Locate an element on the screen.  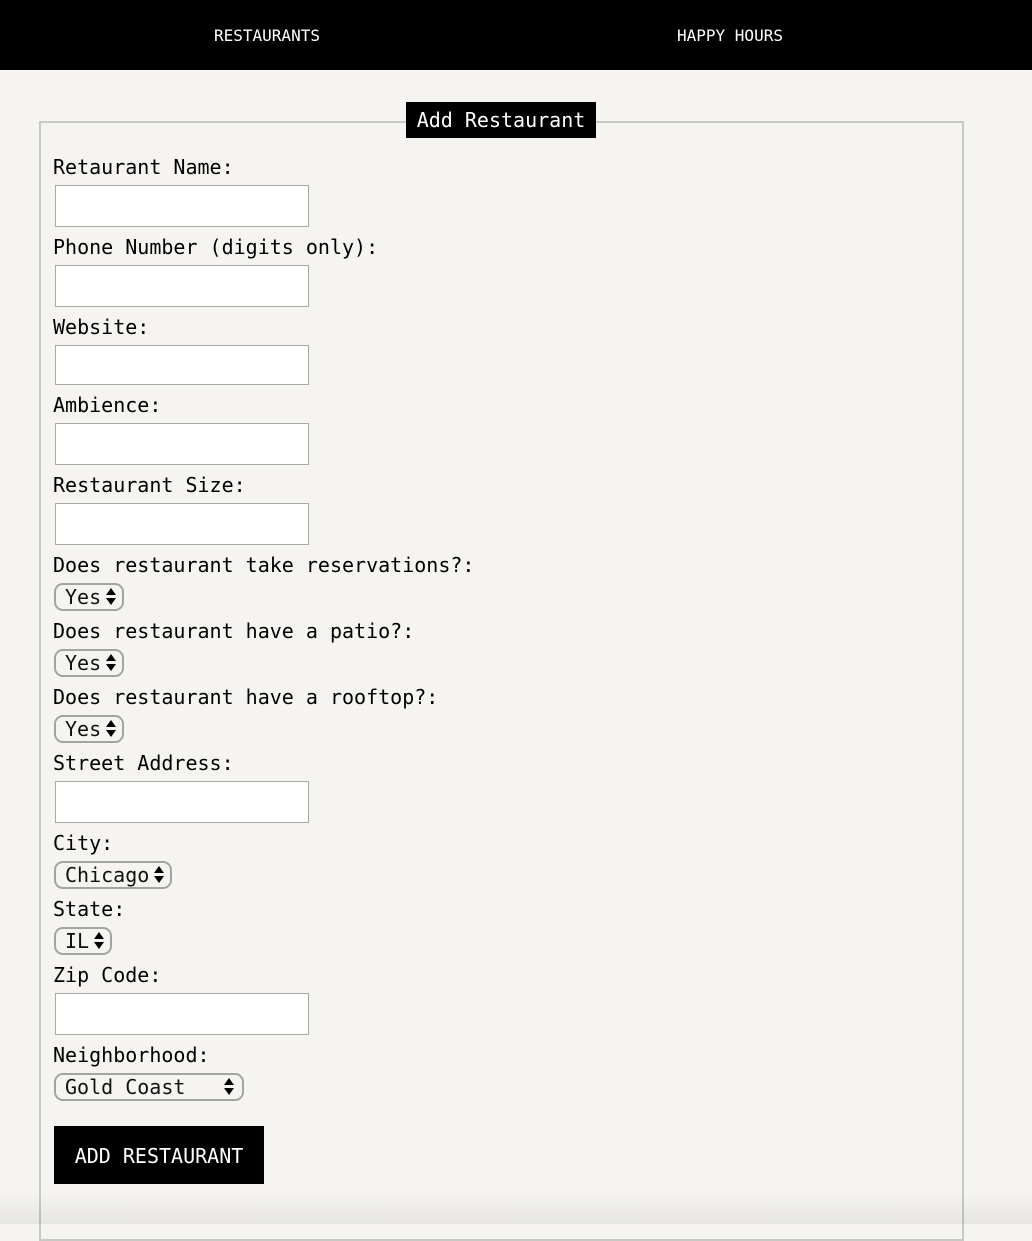
zip-code-label: Zip Code: is located at coordinates (107, 975).